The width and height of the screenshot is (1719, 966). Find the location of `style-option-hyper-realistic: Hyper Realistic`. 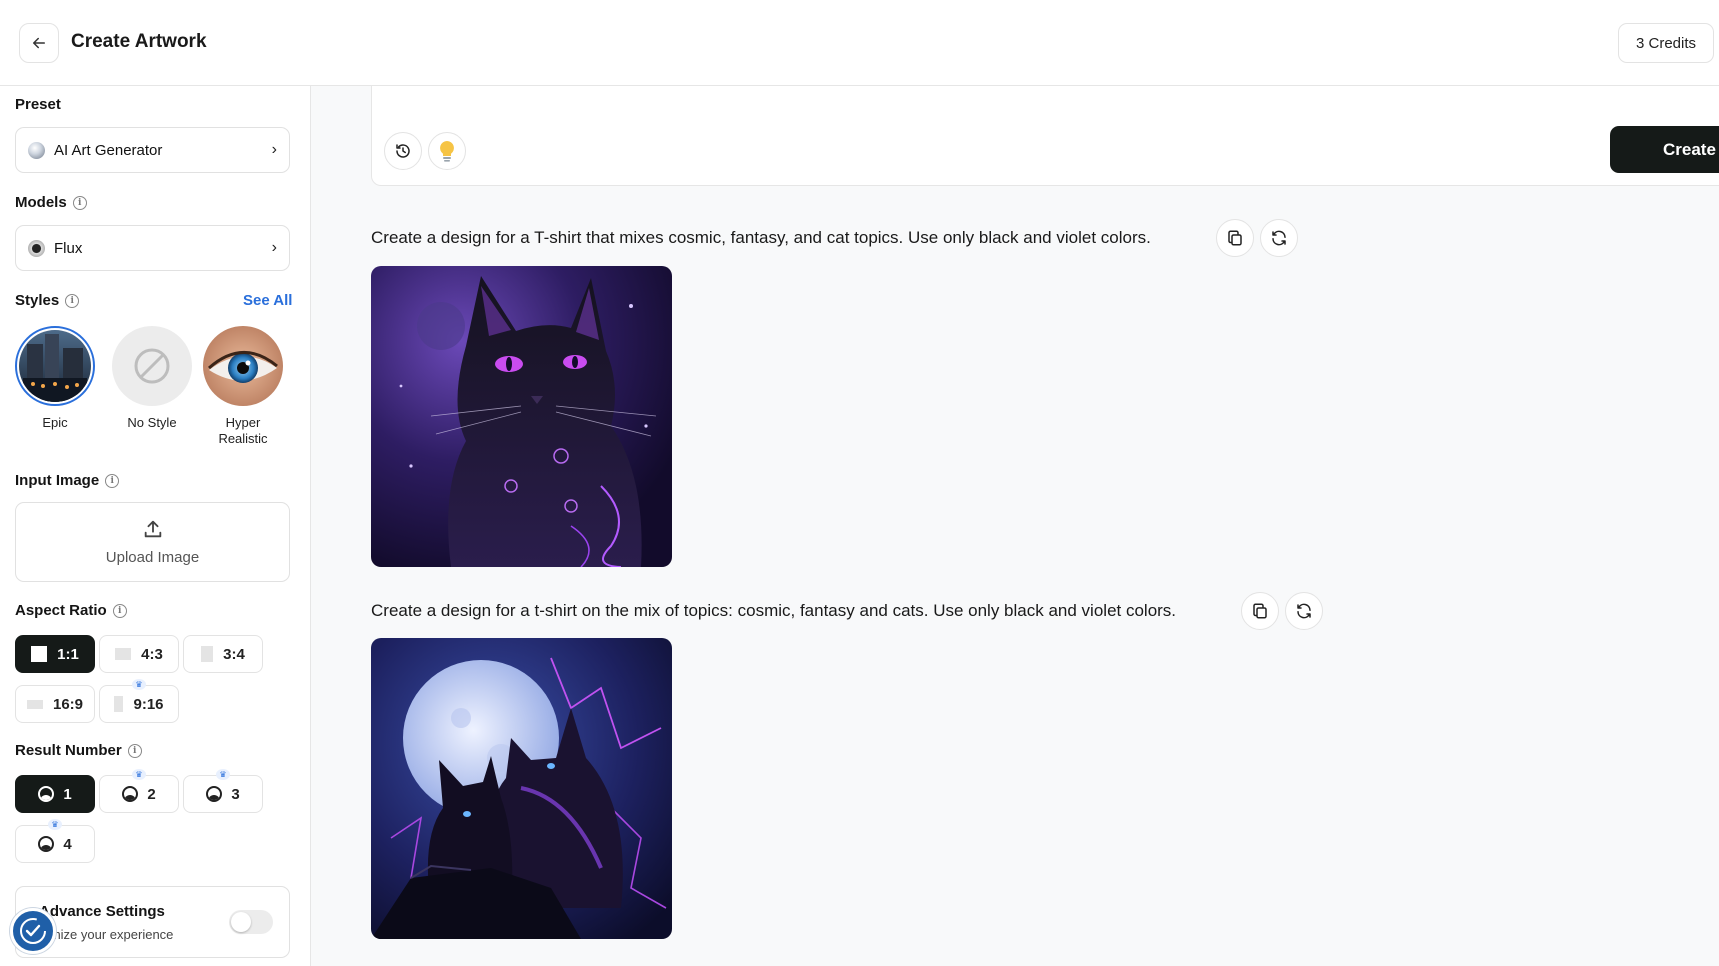

style-option-hyper-realistic: Hyper Realistic is located at coordinates (243, 386).